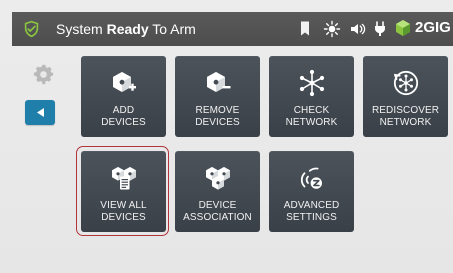  What do you see at coordinates (311, 116) in the screenshot?
I see `check-network-label: CHECK NETWORK` at bounding box center [311, 116].